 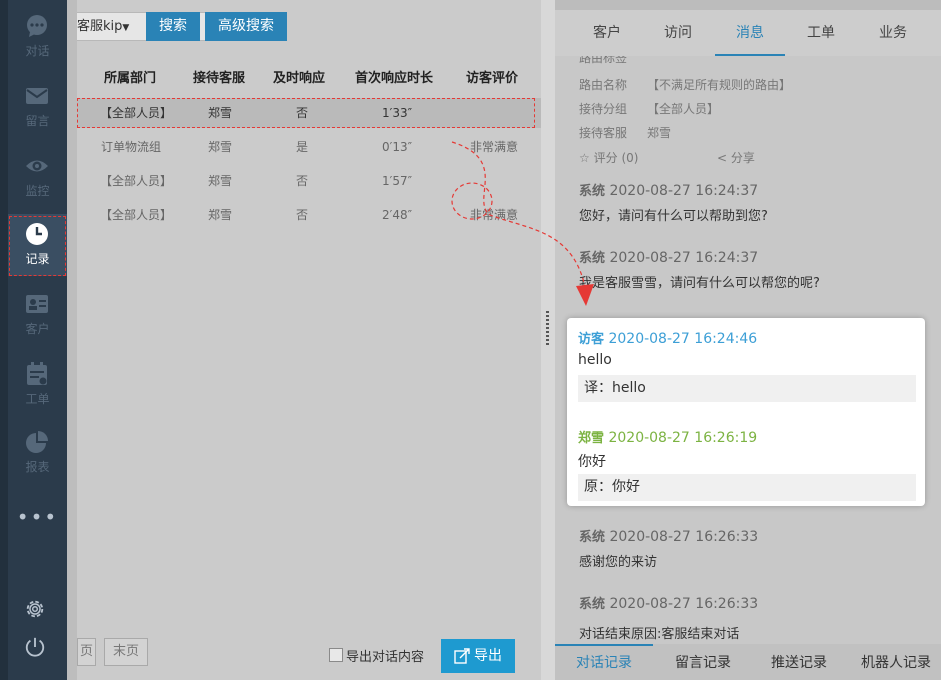 What do you see at coordinates (722, 158) in the screenshot?
I see `share-icon: <` at bounding box center [722, 158].